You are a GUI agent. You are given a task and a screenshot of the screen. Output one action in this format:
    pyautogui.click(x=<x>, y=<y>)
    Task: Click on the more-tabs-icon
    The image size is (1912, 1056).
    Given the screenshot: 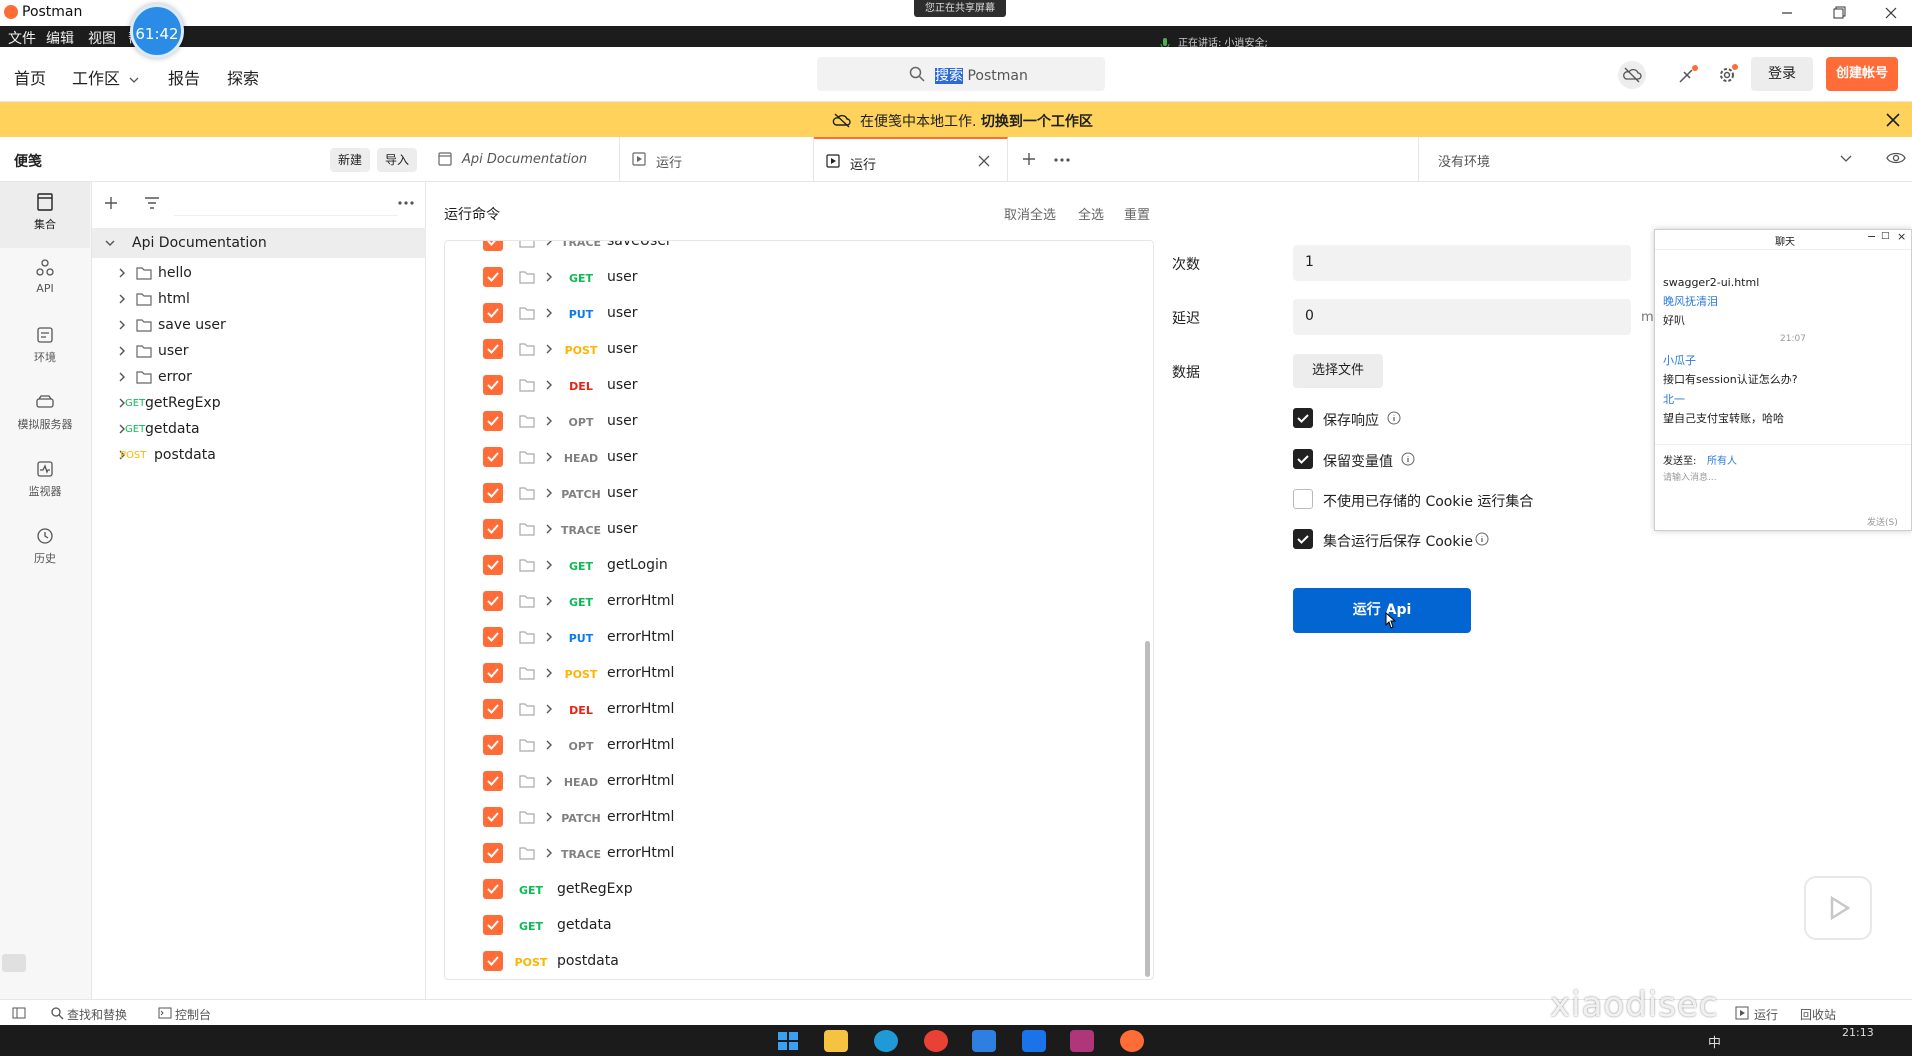 What is the action you would take?
    pyautogui.click(x=1062, y=160)
    